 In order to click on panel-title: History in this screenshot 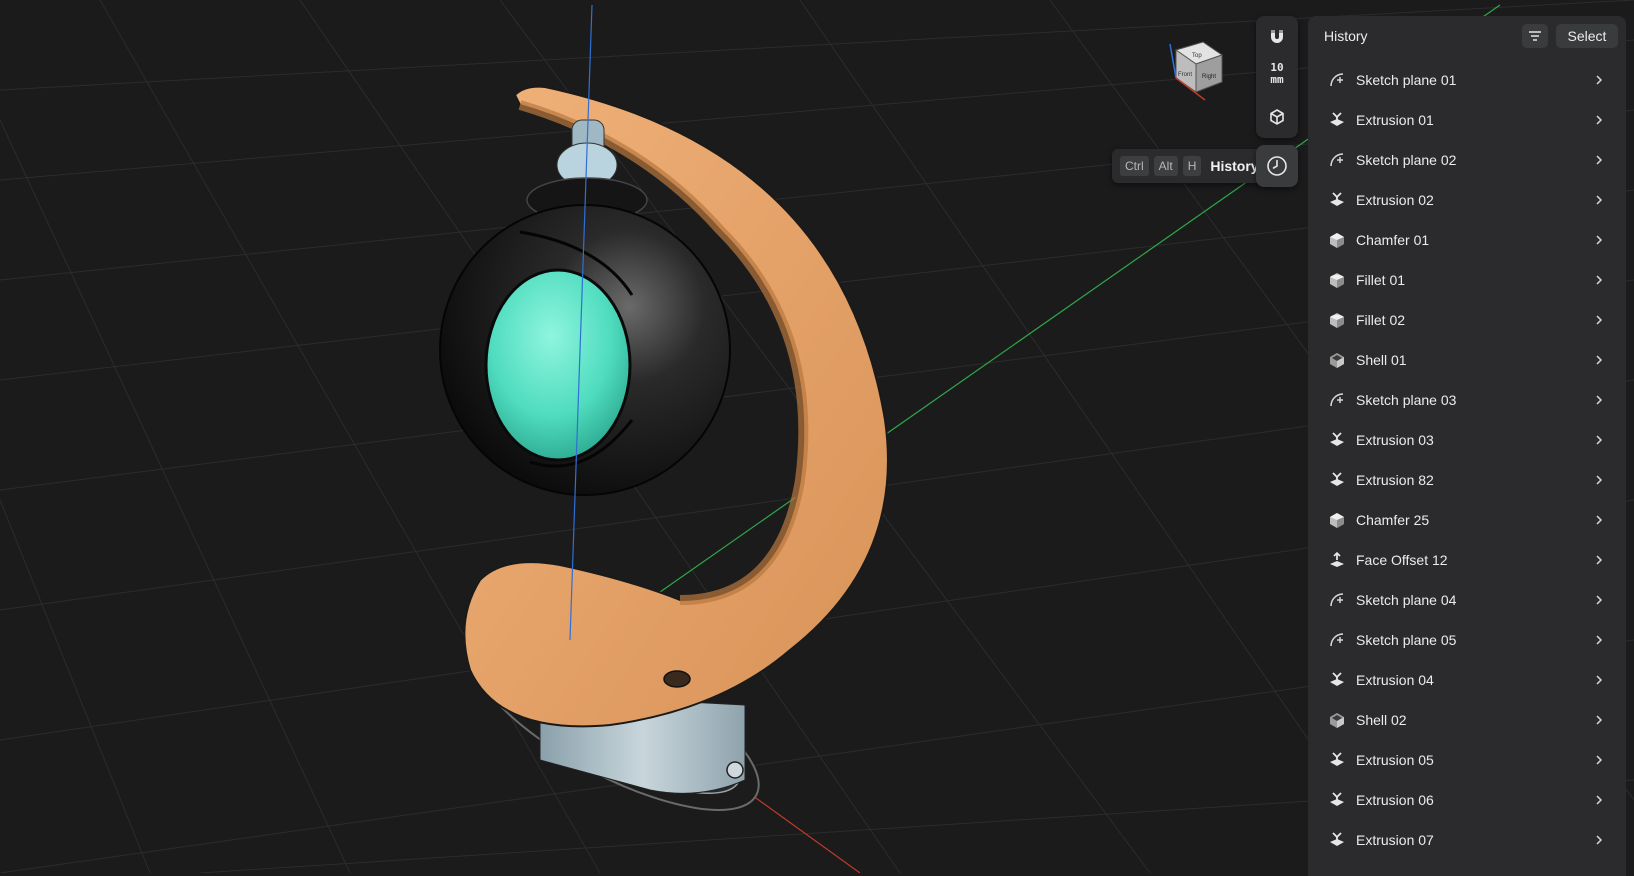, I will do `click(1346, 36)`.